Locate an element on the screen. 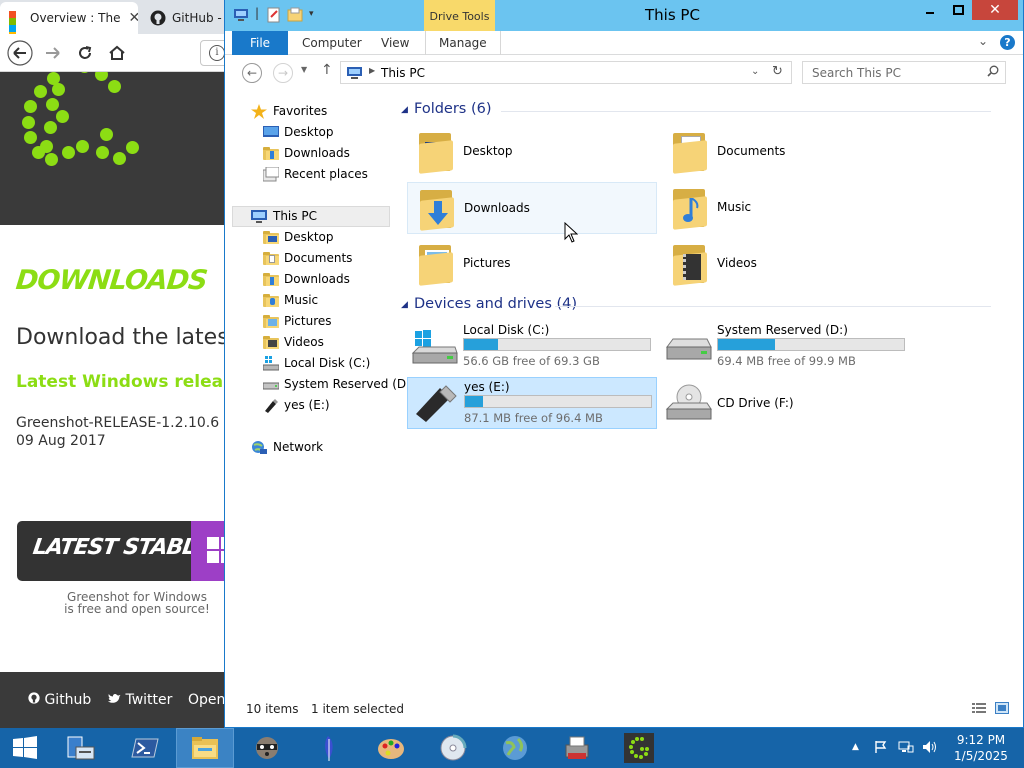 The width and height of the screenshot is (1024, 768). back-arrow-icon is located at coordinates (20, 53).